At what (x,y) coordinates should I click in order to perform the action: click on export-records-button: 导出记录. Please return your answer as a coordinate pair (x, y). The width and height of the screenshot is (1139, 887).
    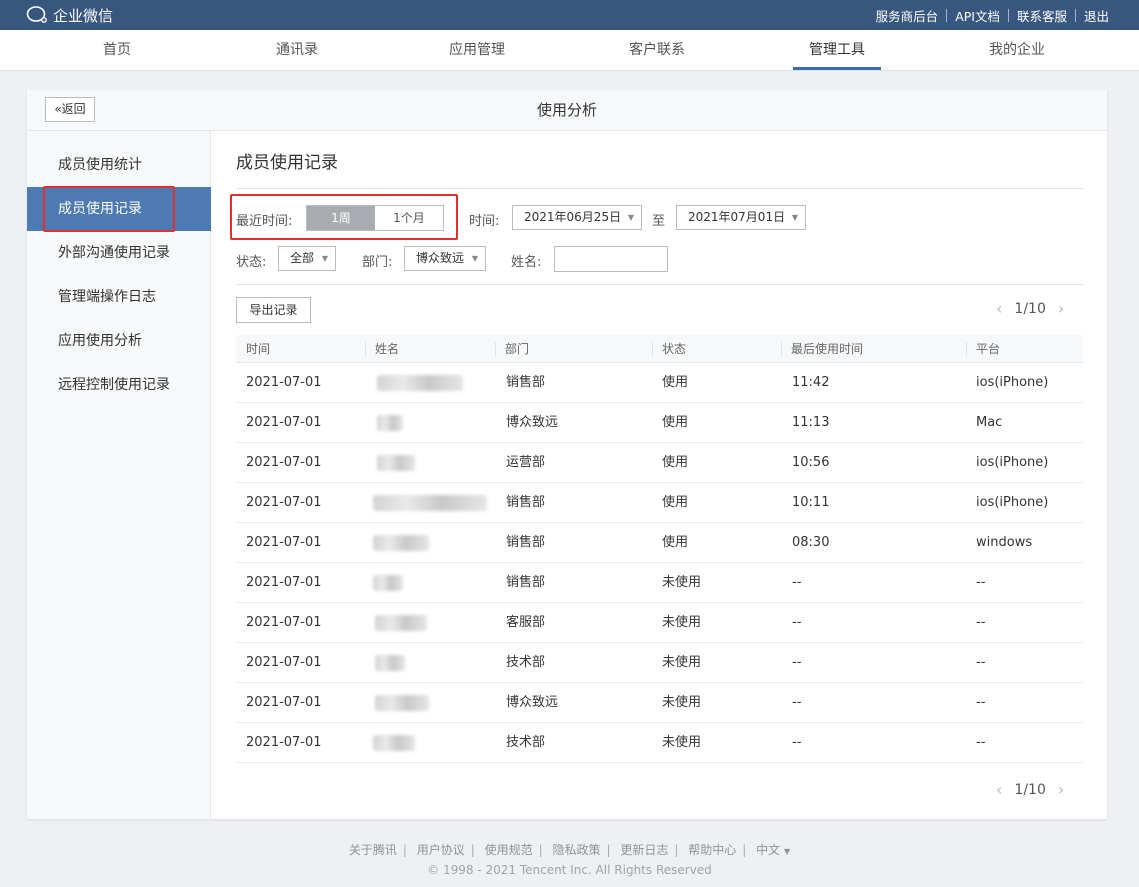
    Looking at the image, I should click on (273, 310).